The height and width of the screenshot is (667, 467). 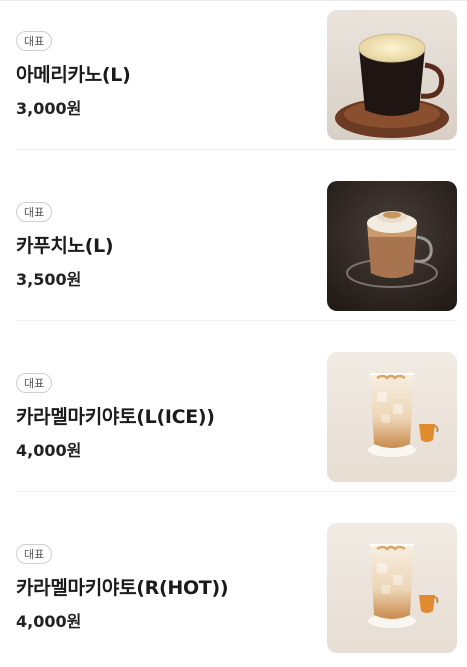 I want to click on item-price: 3,500원, so click(x=49, y=279).